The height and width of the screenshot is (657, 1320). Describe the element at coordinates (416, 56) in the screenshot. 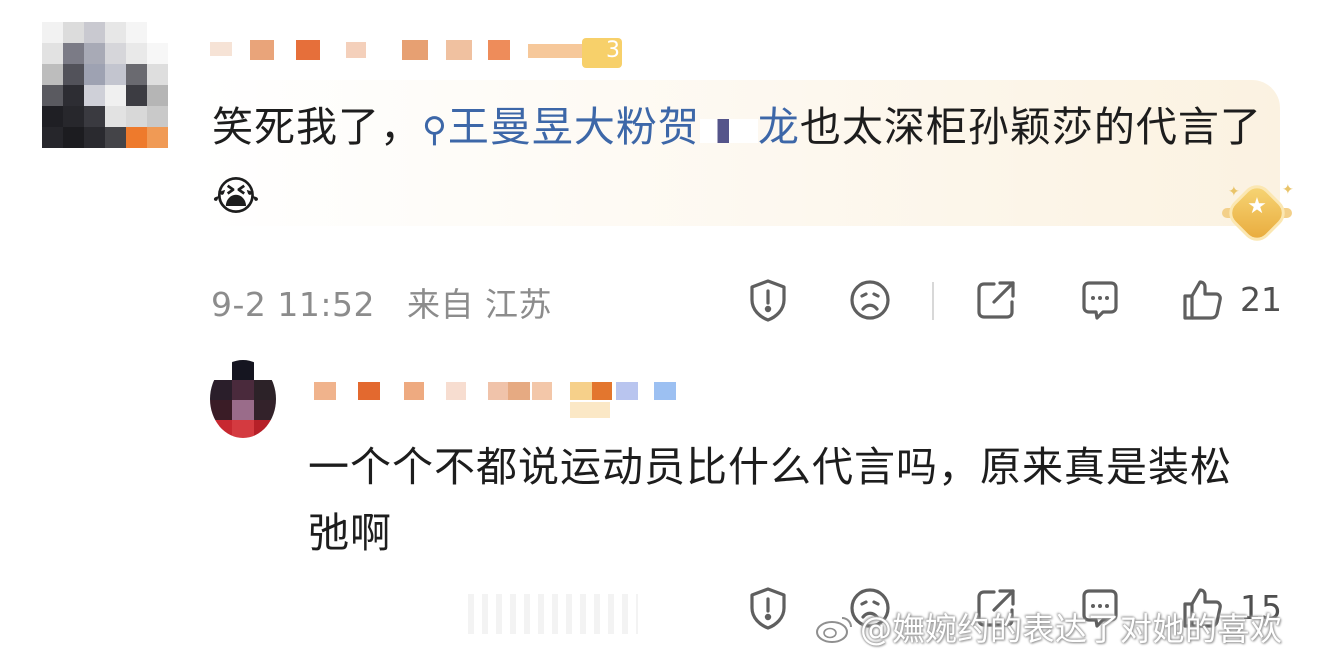

I see `commenter-username: 3` at that location.